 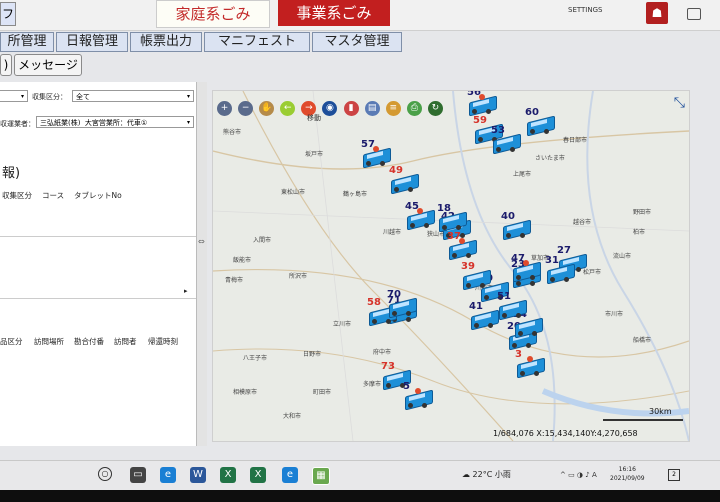 I want to click on scale-label: 30km, so click(x=660, y=411).